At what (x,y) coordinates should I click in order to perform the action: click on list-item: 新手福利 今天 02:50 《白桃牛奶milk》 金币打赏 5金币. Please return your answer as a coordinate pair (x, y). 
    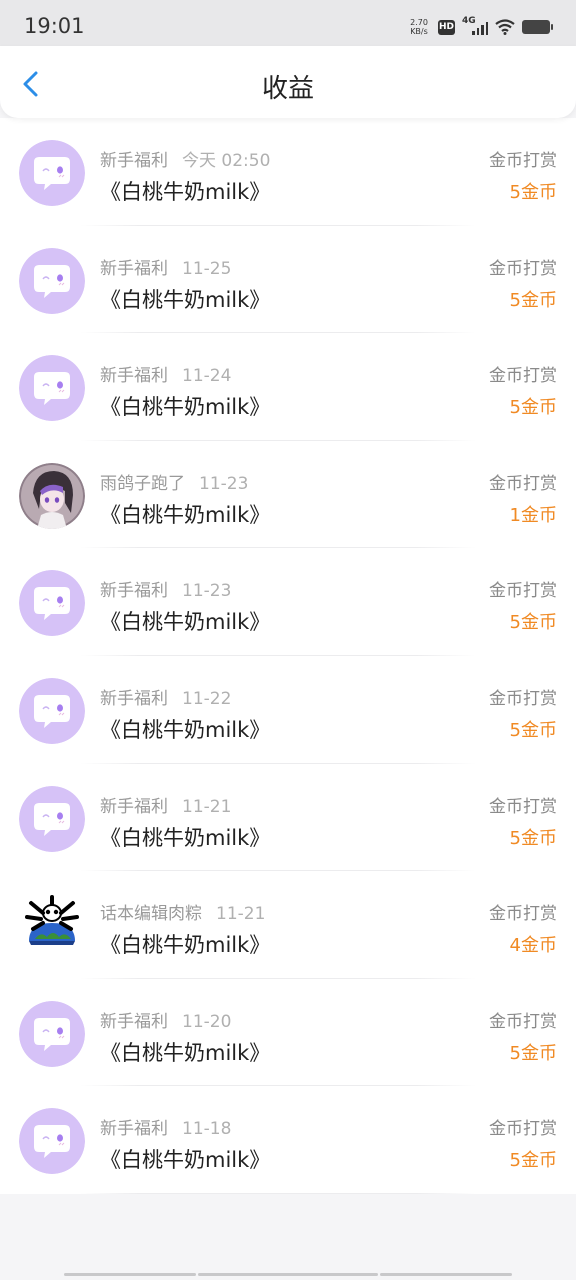
    Looking at the image, I should click on (288, 172).